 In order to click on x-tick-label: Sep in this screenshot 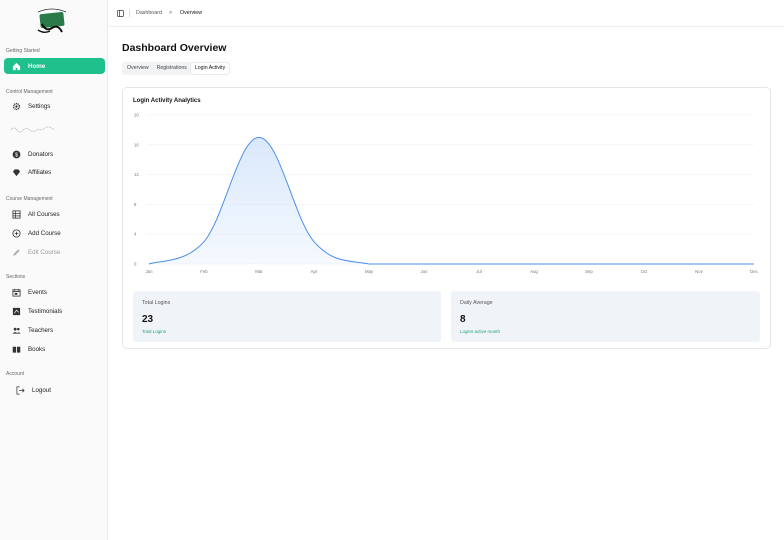, I will do `click(589, 271)`.